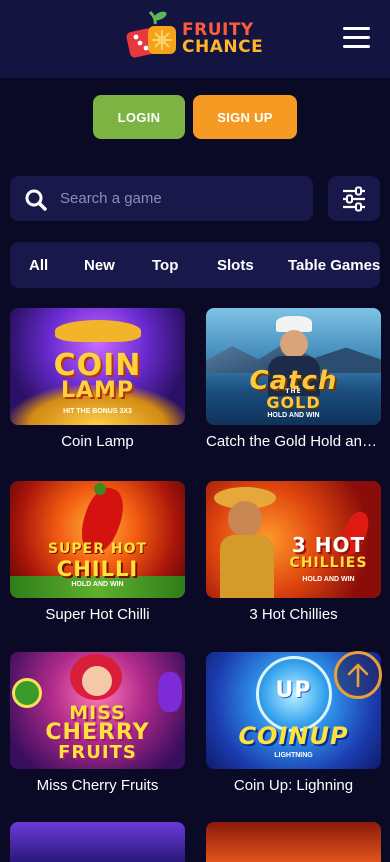 Image resolution: width=390 pixels, height=862 pixels. Describe the element at coordinates (356, 38) in the screenshot. I see `menu-icon` at that location.